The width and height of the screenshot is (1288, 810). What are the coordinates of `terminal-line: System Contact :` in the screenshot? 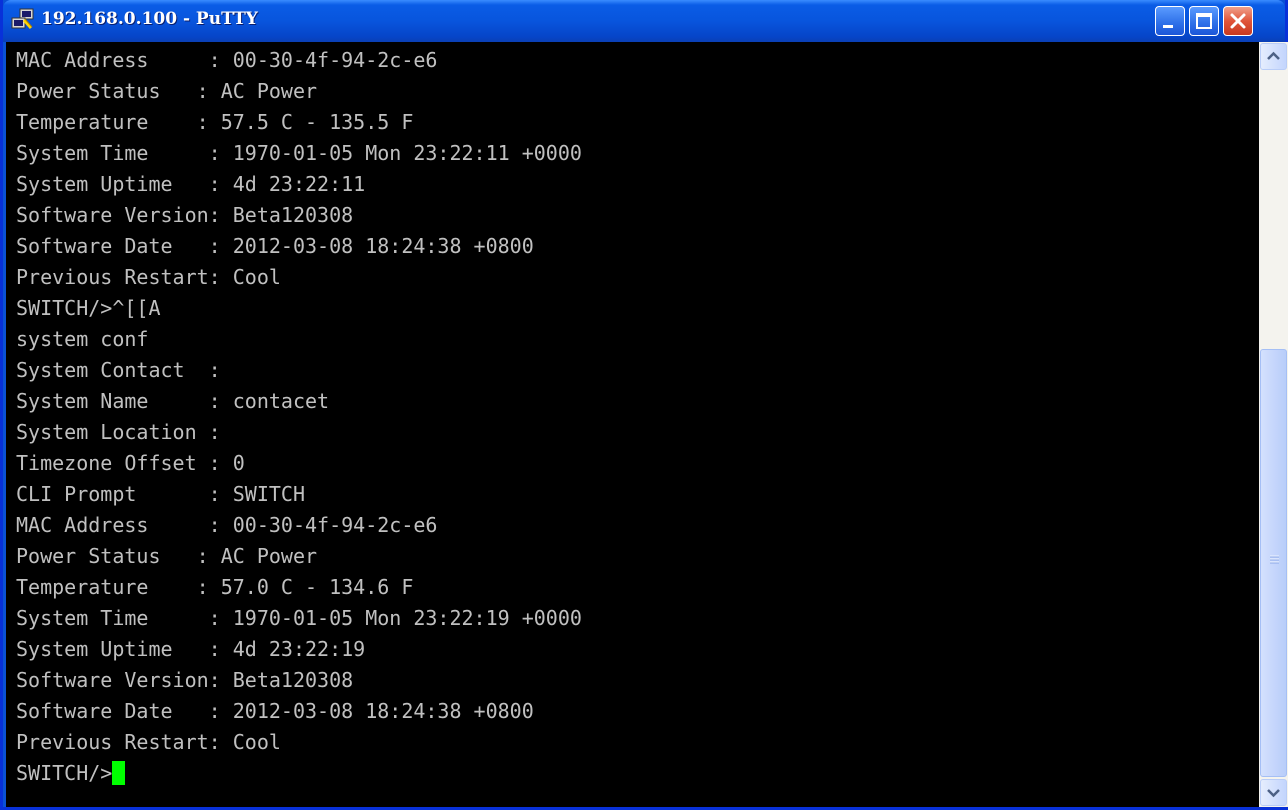 It's located at (118, 370).